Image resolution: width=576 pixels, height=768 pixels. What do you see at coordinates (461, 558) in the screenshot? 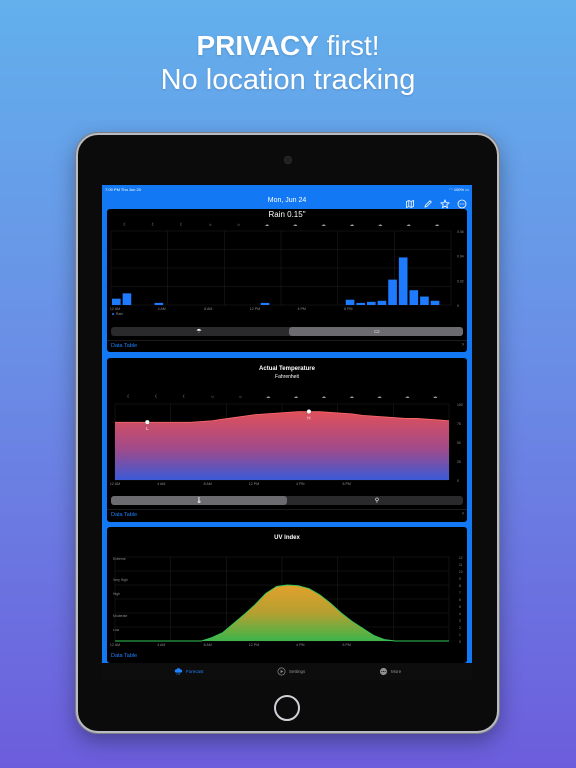
I see `y-tick-label: 12` at bounding box center [461, 558].